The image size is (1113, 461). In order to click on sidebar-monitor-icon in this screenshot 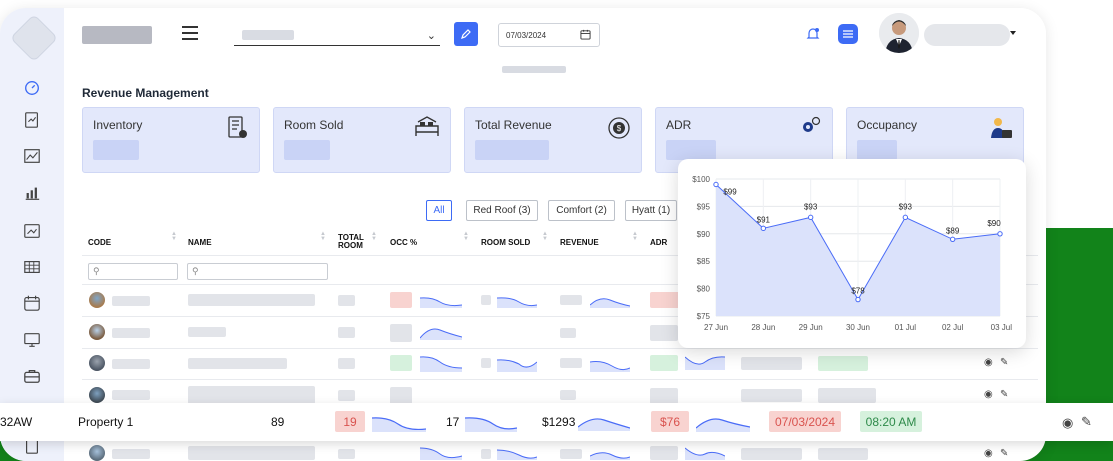, I will do `click(32, 340)`.